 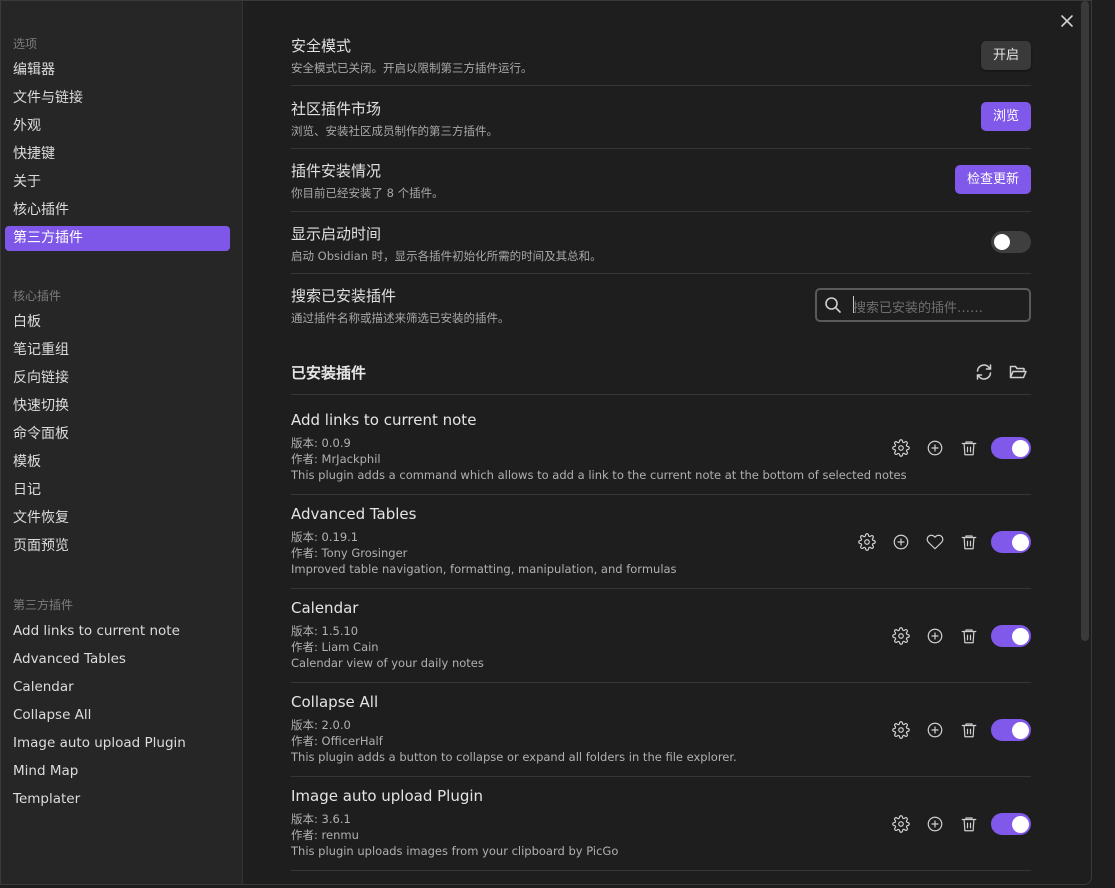 I want to click on setting-safe-mode: 安全模式 安全模式已关闭。开启以限制第三方插件运行。 开启, so click(x=661, y=60).